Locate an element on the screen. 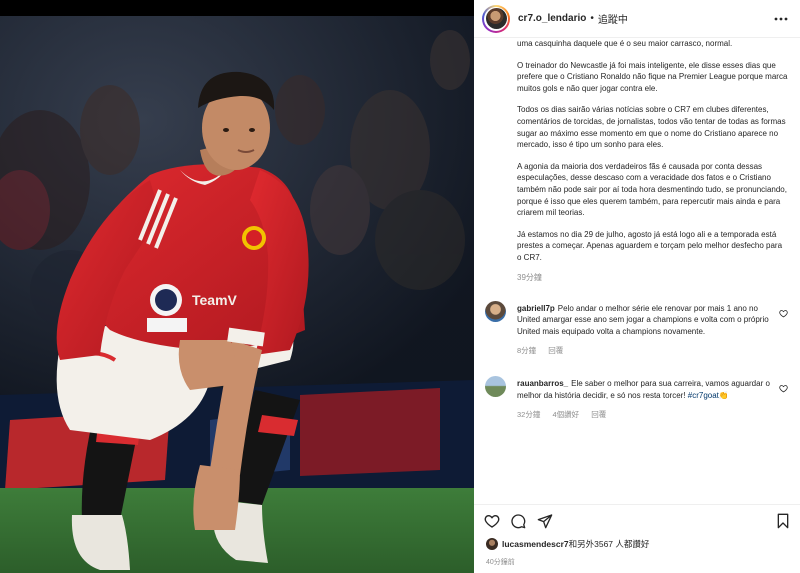 The image size is (800, 573). post-actions is located at coordinates (637, 518).